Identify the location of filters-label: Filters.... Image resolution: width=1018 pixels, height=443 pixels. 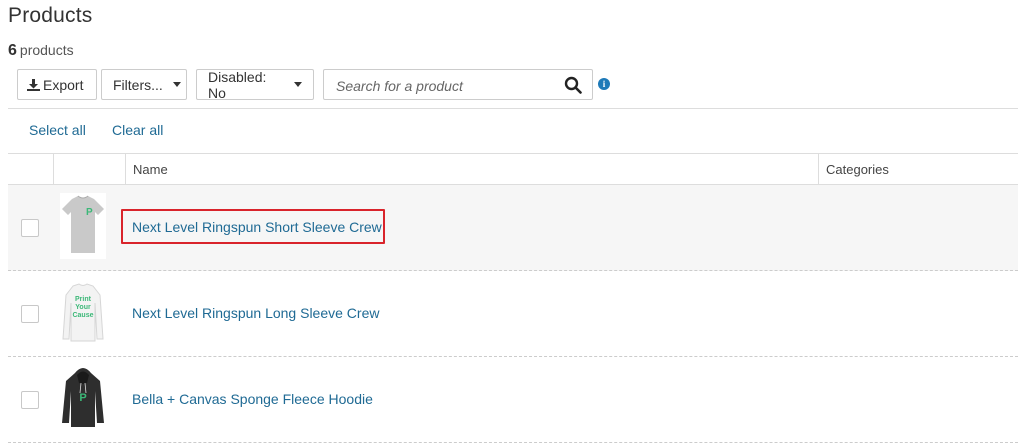
(138, 84).